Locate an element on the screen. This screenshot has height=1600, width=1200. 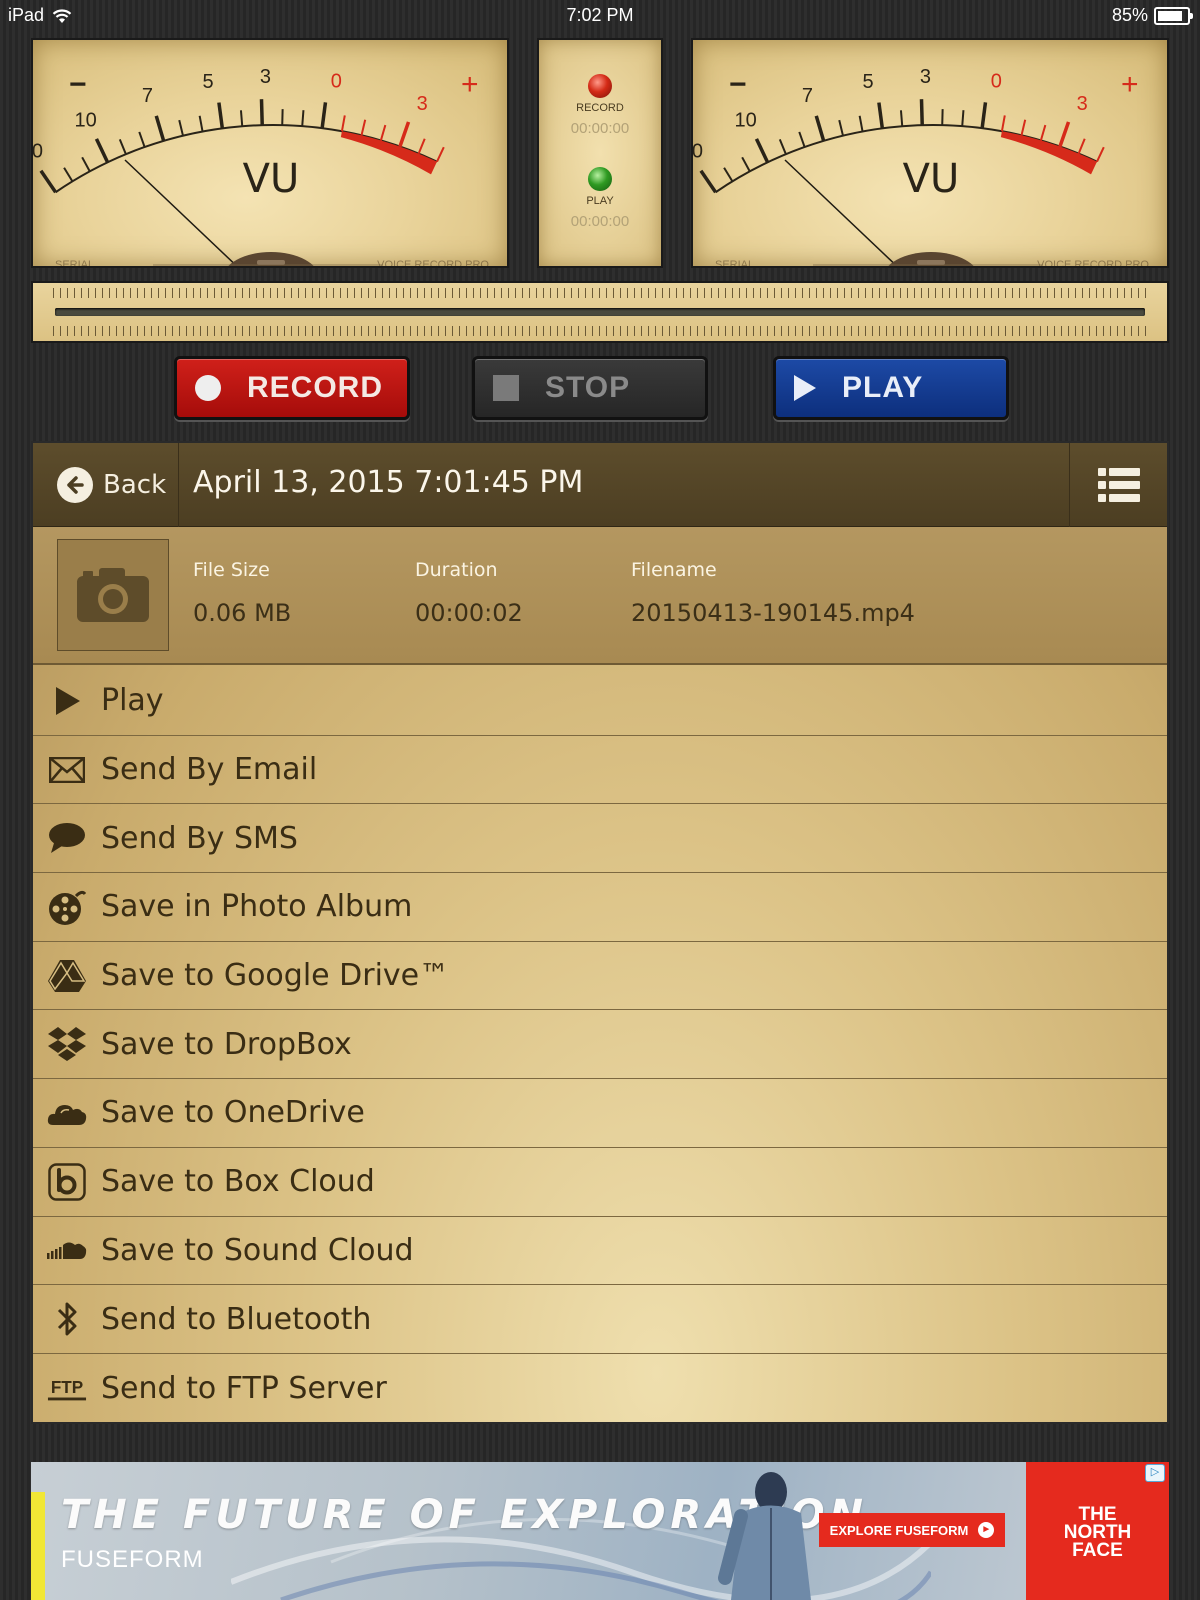
action-save-onedrive: Save to OneDrive is located at coordinates (600, 1113).